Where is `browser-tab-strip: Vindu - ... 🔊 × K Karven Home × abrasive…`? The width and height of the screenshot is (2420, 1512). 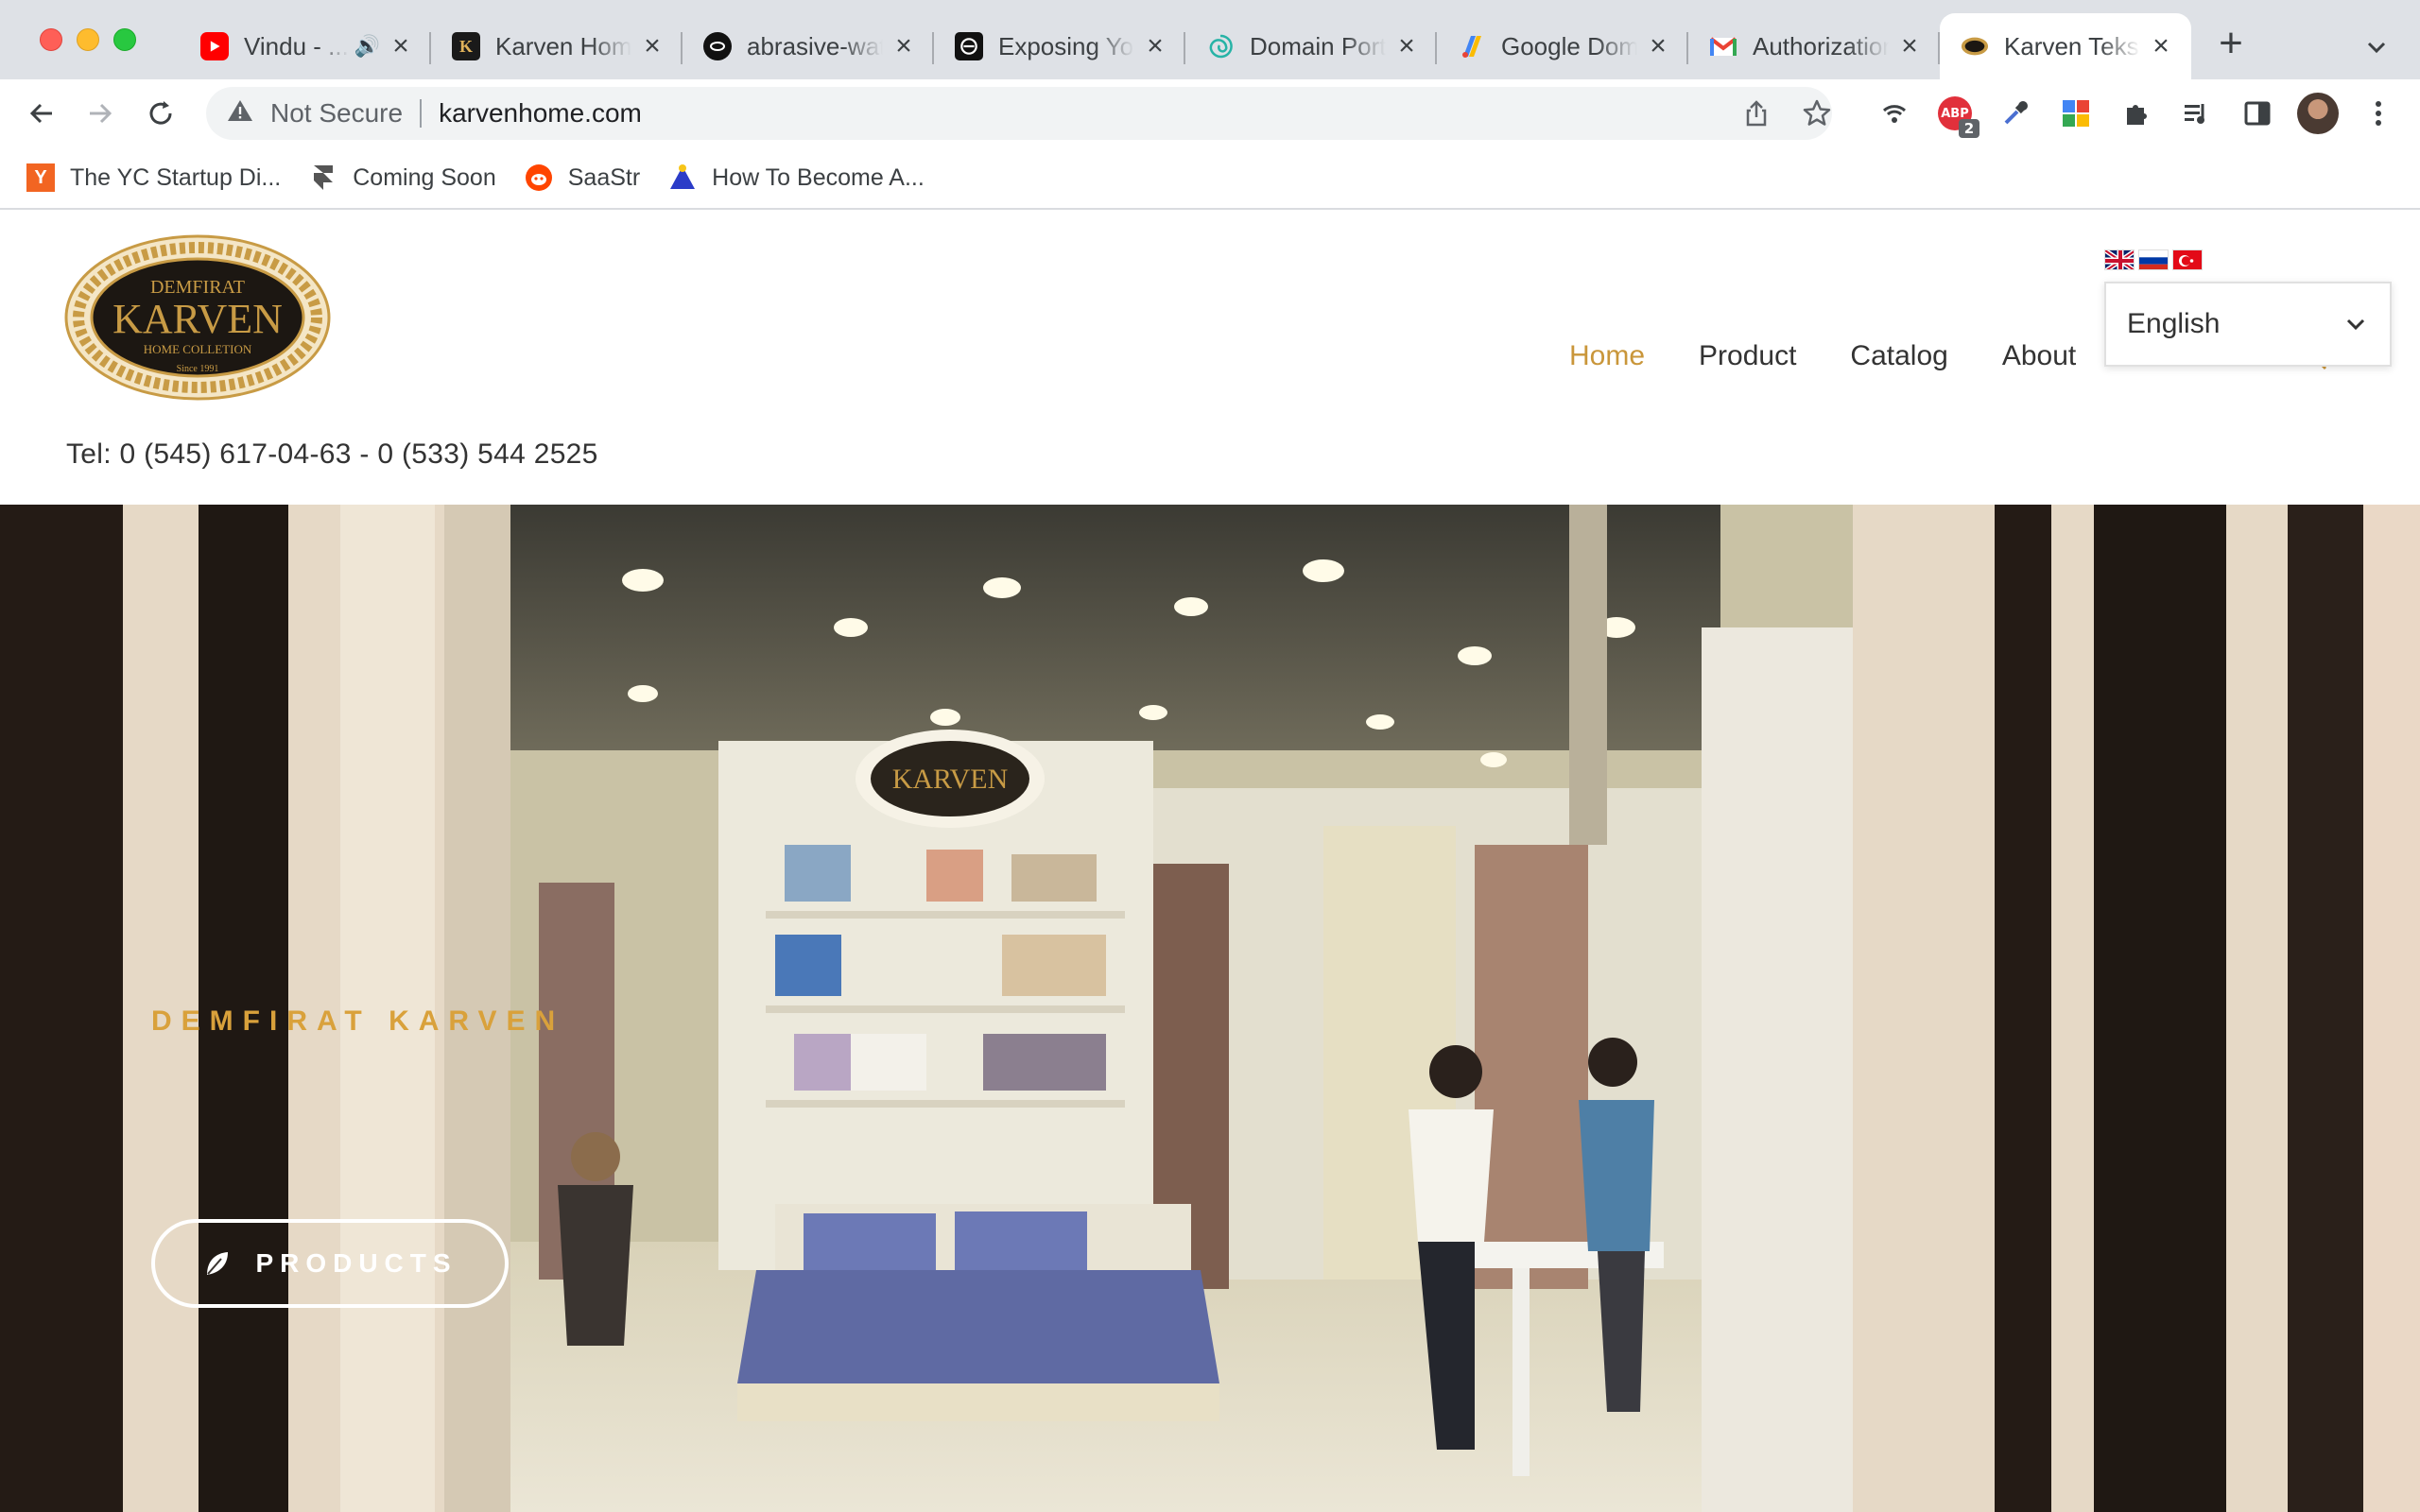
browser-tab-strip: Vindu - ... 🔊 × K Karven Home × abrasive… is located at coordinates (1210, 39).